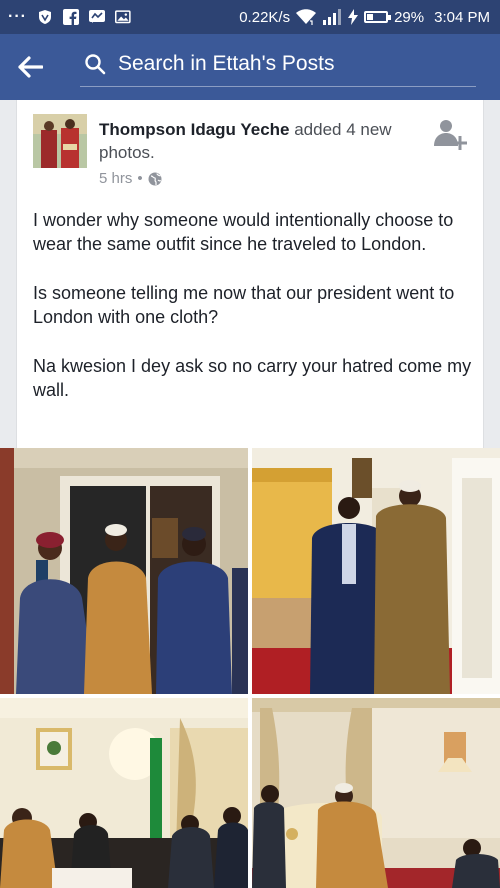 This screenshot has width=500, height=888. I want to click on search-input: Search in Ettah's Posts, so click(278, 64).